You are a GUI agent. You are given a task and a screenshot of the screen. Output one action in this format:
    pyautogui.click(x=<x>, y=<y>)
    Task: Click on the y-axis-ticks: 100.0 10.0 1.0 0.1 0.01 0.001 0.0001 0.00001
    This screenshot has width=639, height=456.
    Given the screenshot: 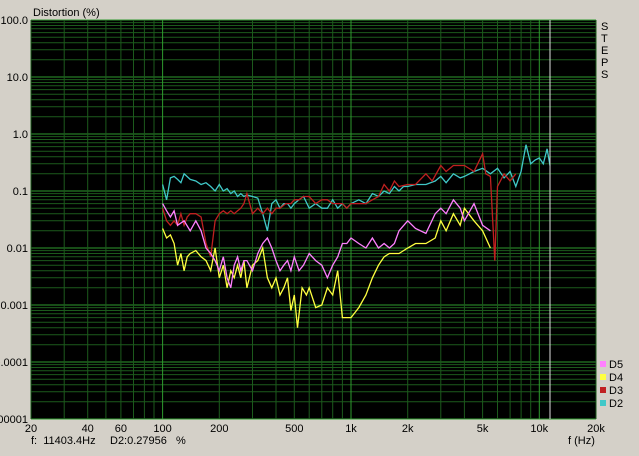 What is the action you would take?
    pyautogui.click(x=14, y=220)
    